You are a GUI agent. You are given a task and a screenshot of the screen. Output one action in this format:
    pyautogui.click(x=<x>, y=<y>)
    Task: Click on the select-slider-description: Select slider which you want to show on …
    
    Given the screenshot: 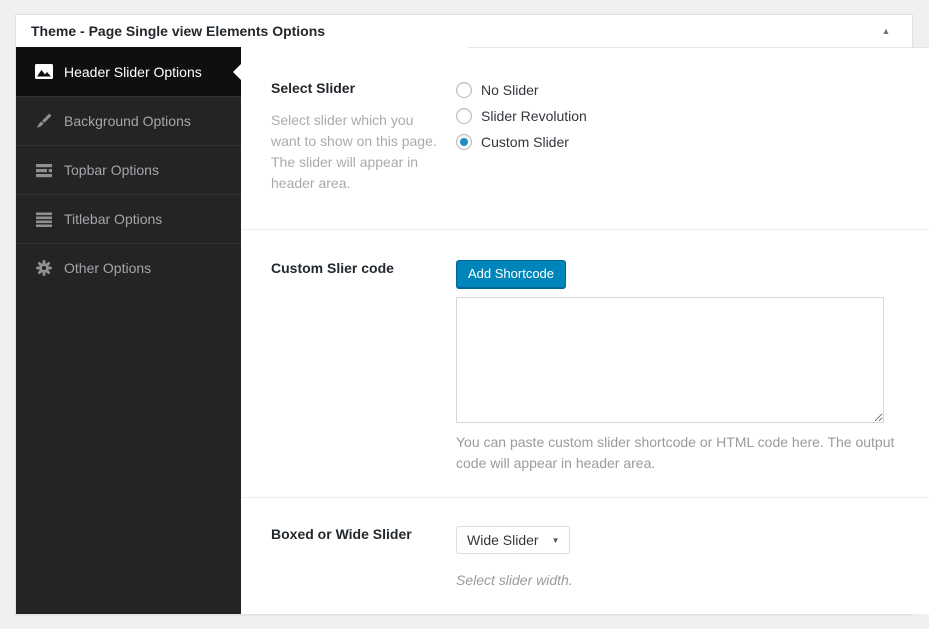 What is the action you would take?
    pyautogui.click(x=354, y=151)
    